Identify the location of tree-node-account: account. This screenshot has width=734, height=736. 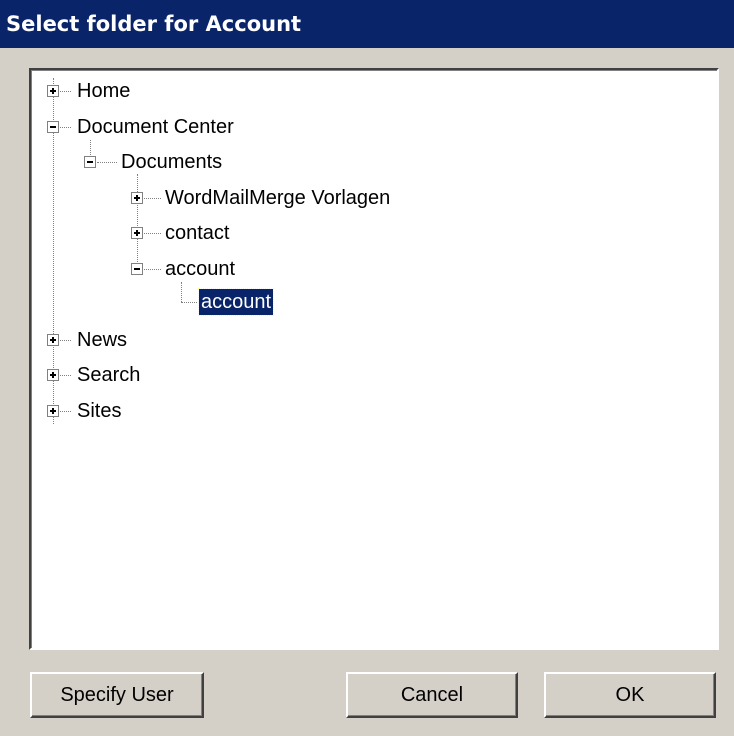
(200, 269).